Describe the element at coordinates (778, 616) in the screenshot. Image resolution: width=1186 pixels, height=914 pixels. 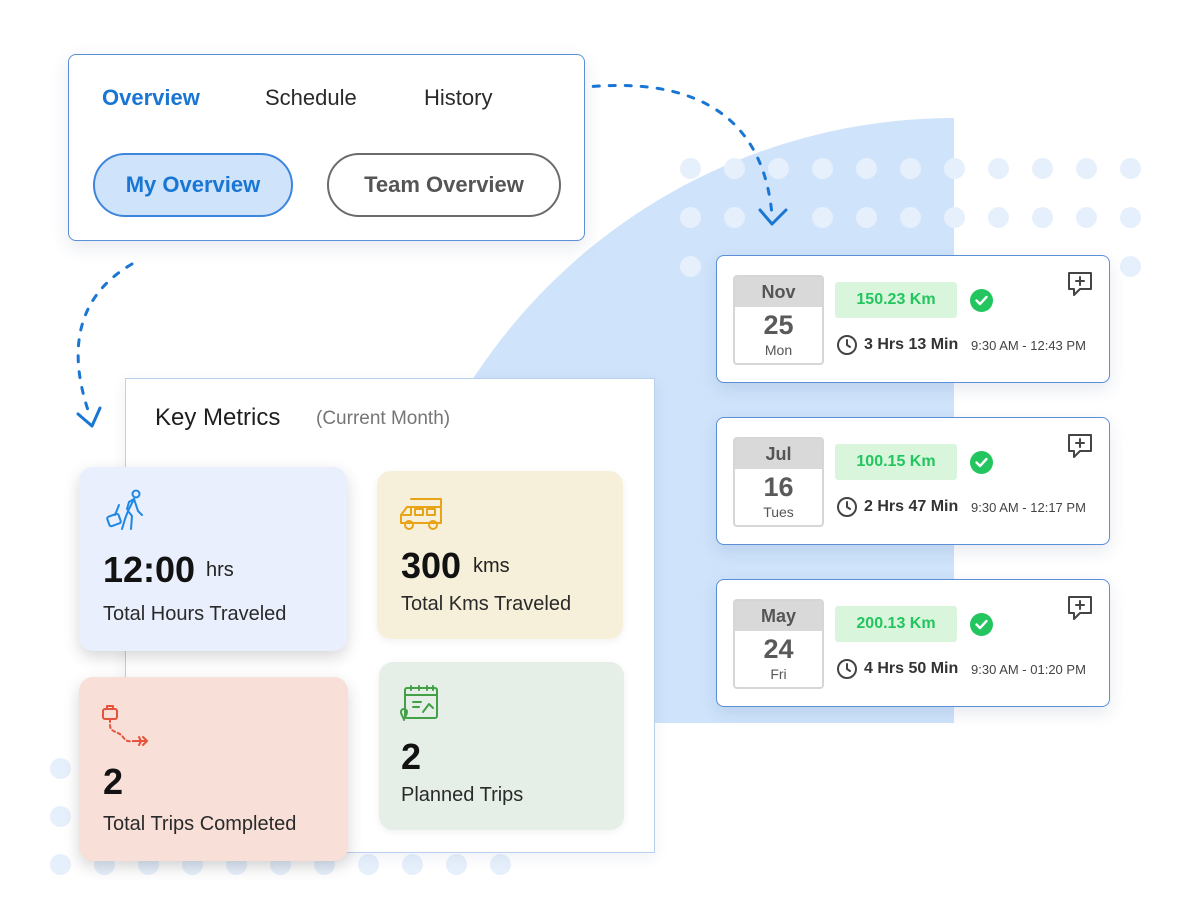
I see `calendar-month: May` at that location.